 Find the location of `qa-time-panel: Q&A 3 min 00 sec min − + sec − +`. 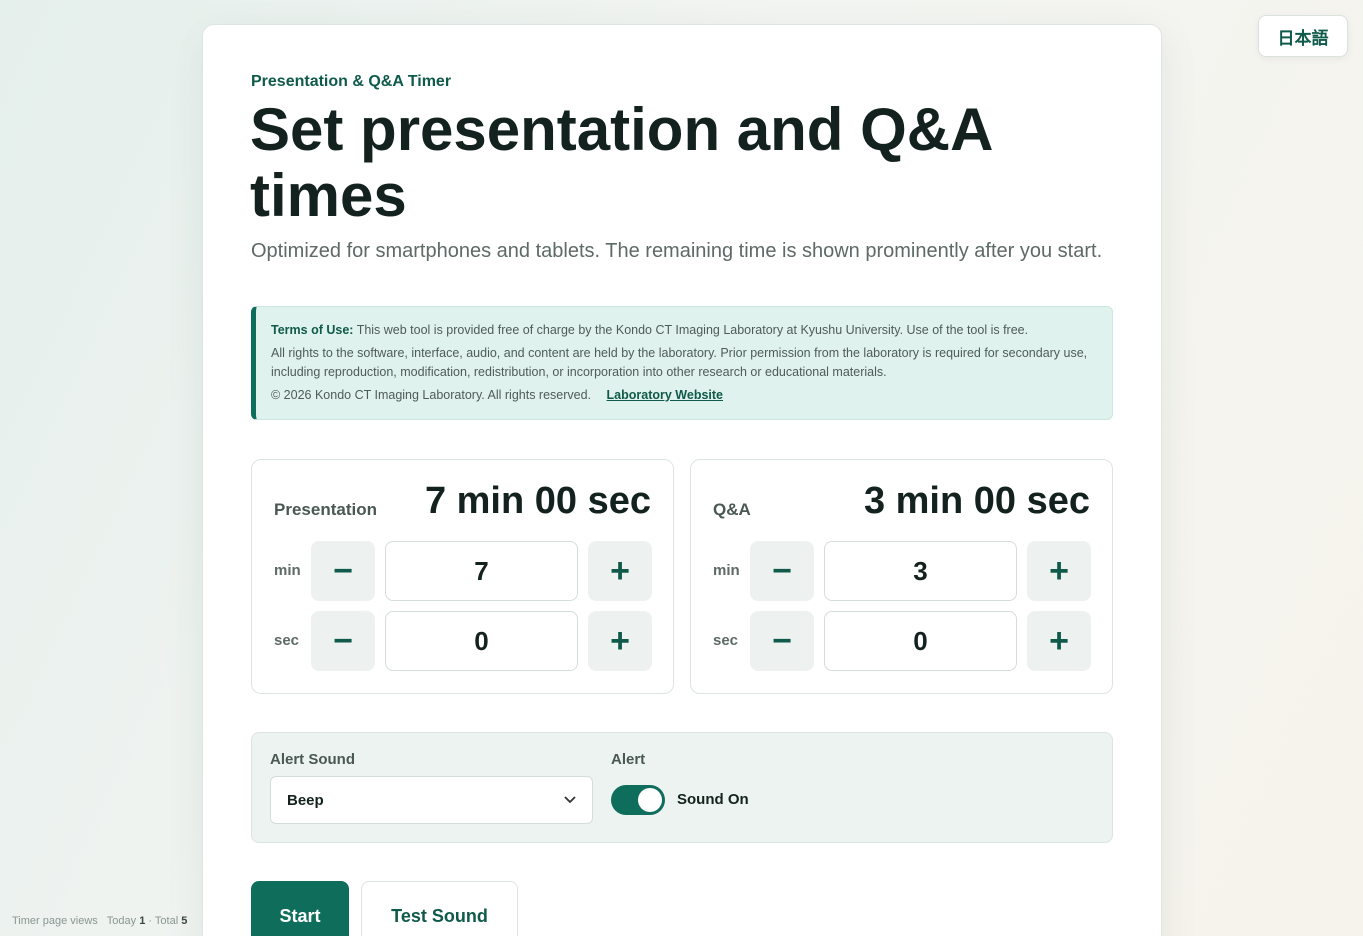

qa-time-panel: Q&A 3 min 00 sec min − + sec − + is located at coordinates (901, 576).